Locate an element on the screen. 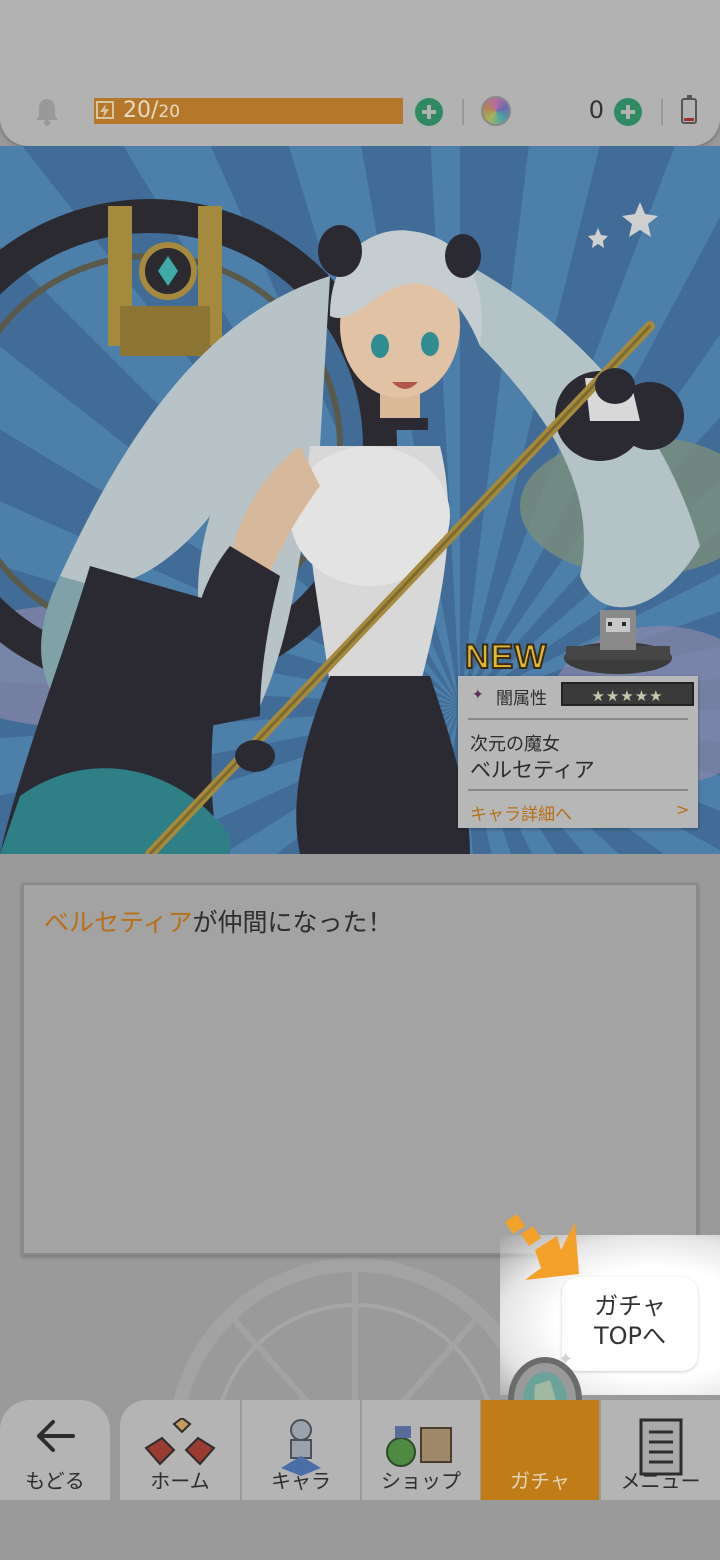 The image size is (720, 1560). tab-shop: ショップ is located at coordinates (421, 1450).